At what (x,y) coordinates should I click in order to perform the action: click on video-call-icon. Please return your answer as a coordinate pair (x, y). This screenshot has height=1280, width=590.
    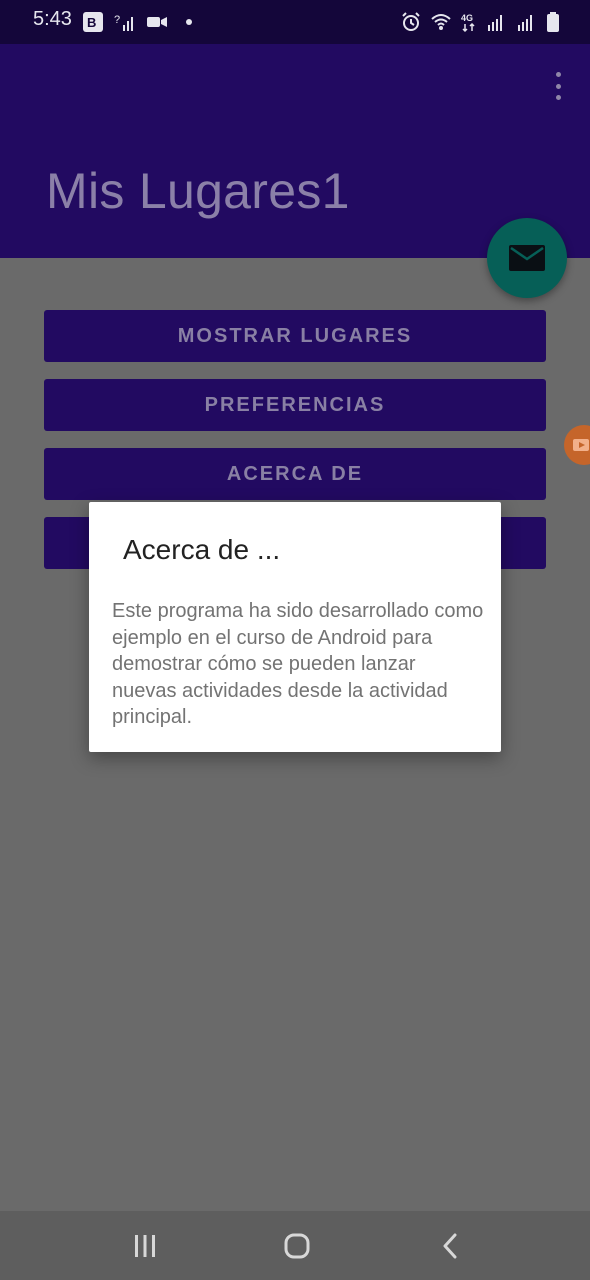
    Looking at the image, I should click on (157, 22).